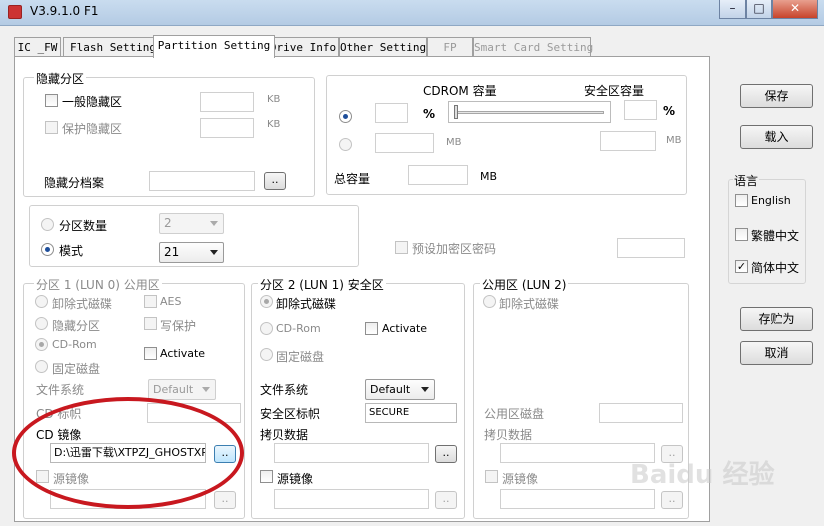 The image size is (824, 526). Describe the element at coordinates (628, 141) in the screenshot. I see `secure-mb-input` at that location.